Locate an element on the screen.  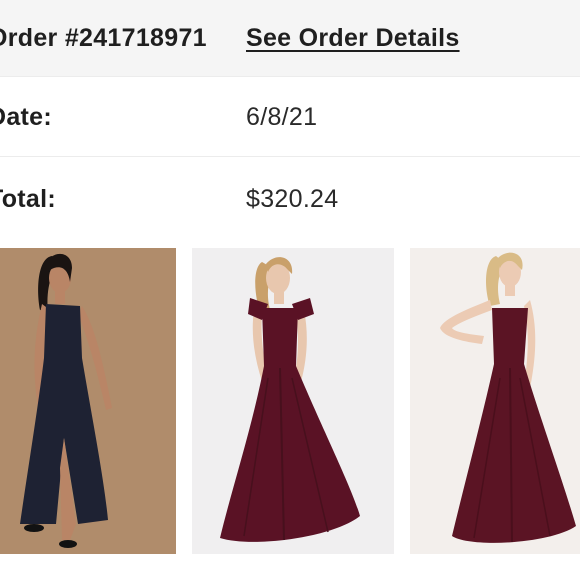
see-order-details-link: See Order Details is located at coordinates (353, 38).